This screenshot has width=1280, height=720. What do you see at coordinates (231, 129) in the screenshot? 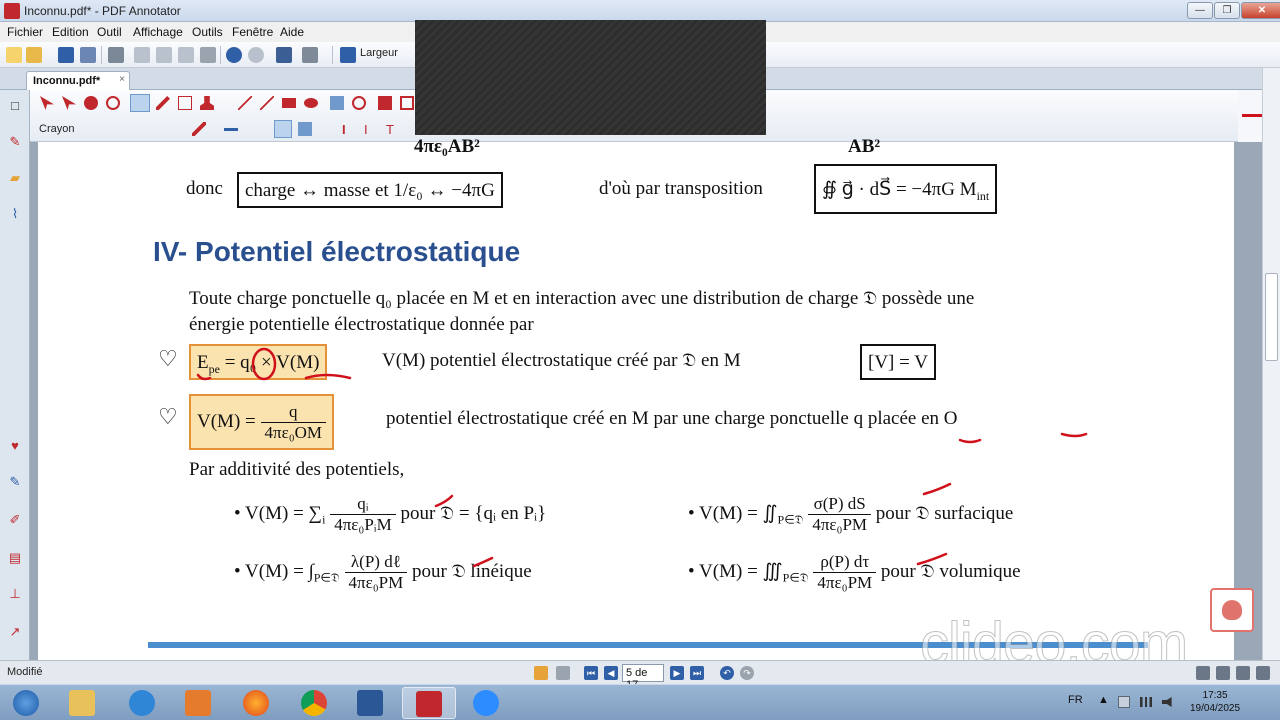
I see `line-width-icon` at bounding box center [231, 129].